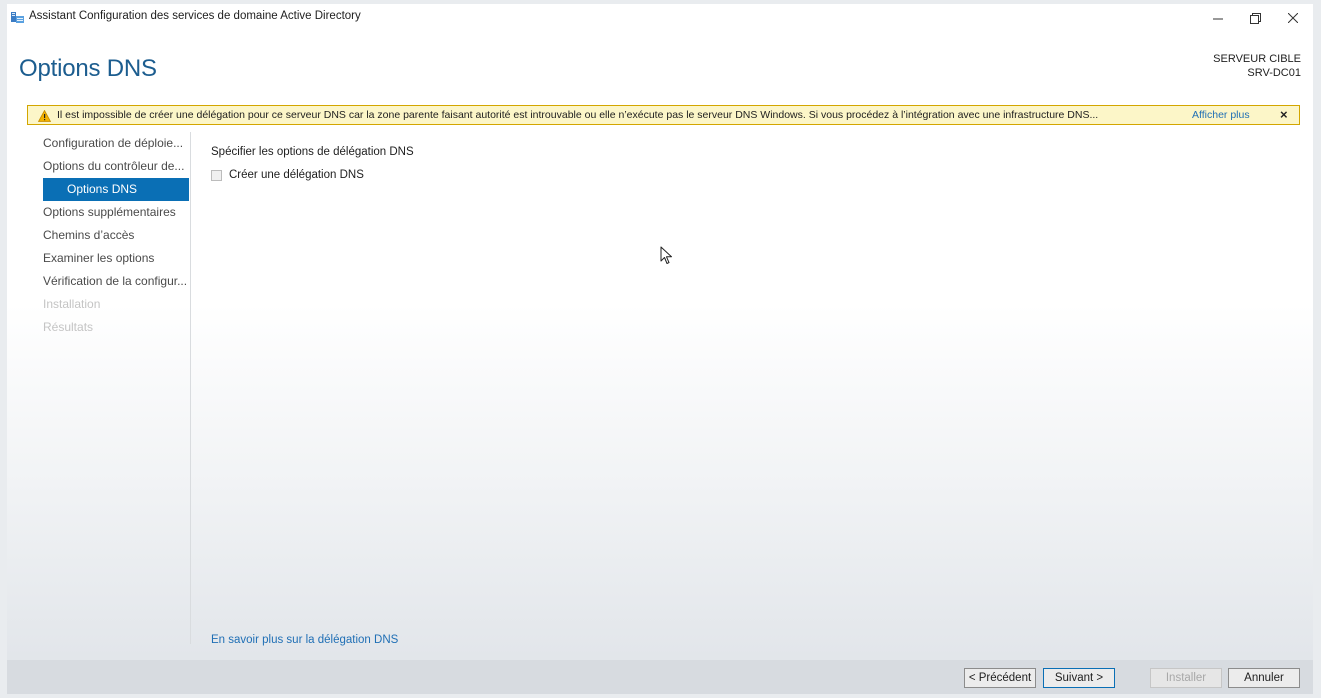  I want to click on create-dns-delegation-checkbox: Créer une délégation DNS, so click(287, 175).